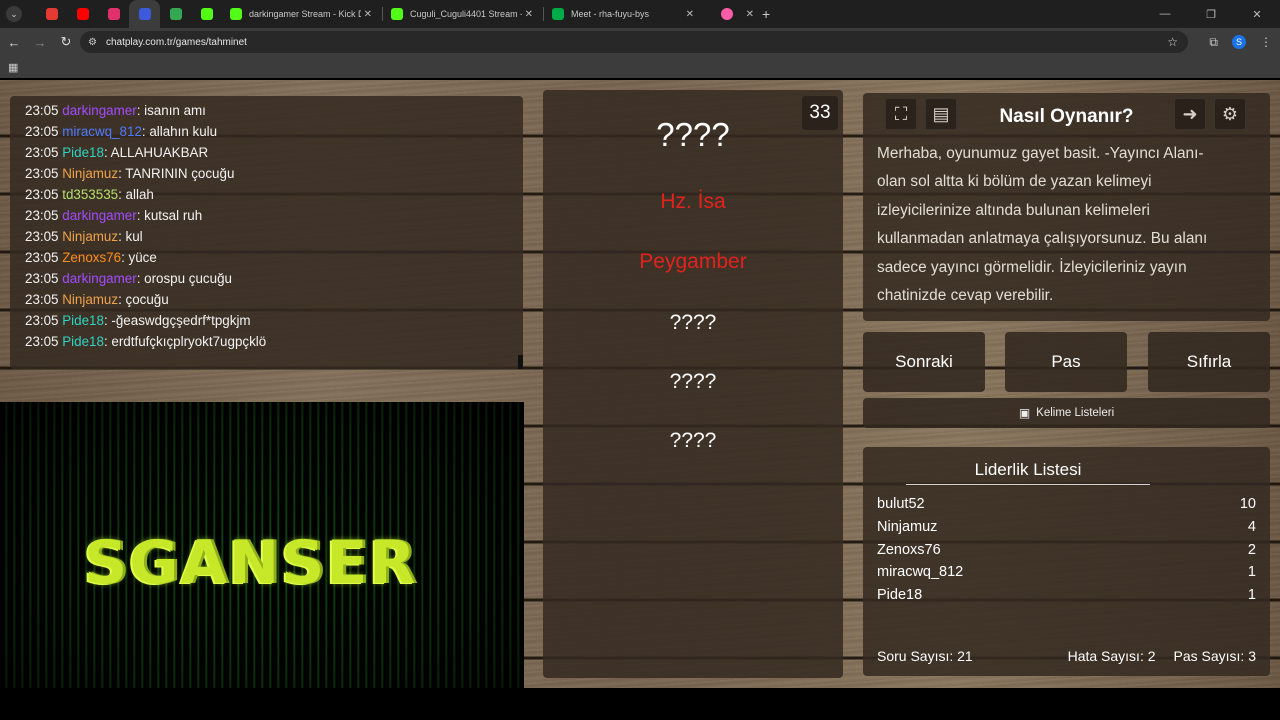 The width and height of the screenshot is (1280, 720). What do you see at coordinates (40, 42) in the screenshot?
I see `forward-icon: →` at bounding box center [40, 42].